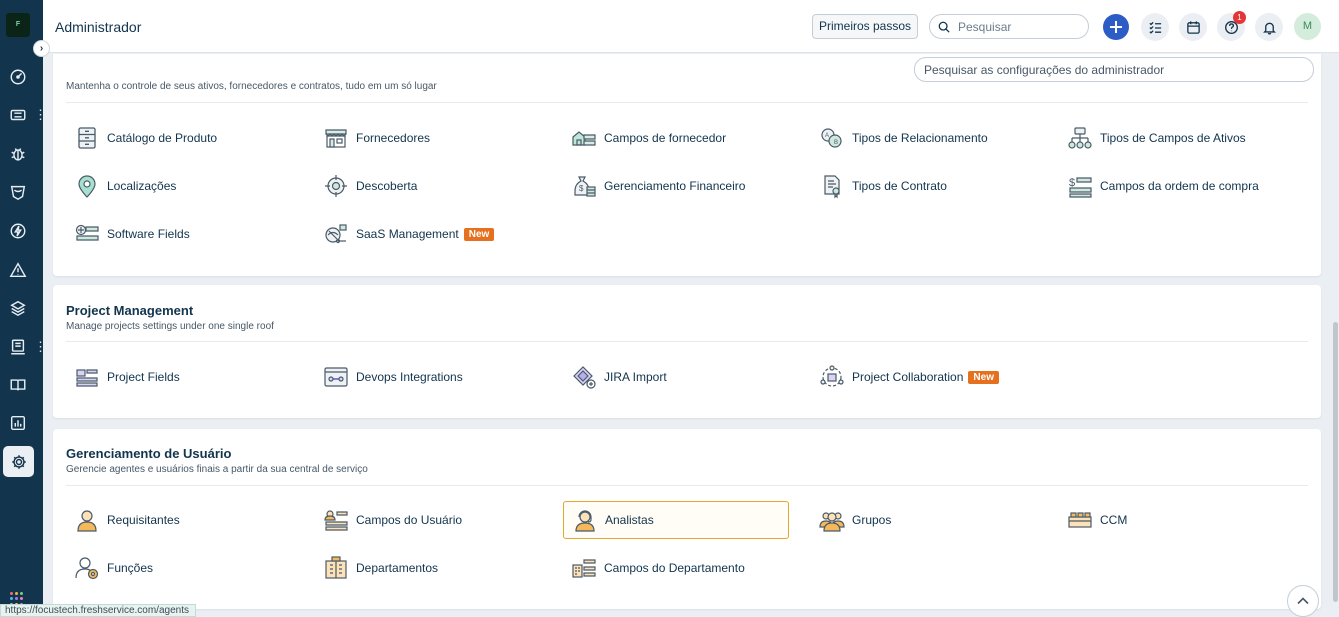 This screenshot has width=1339, height=617. Describe the element at coordinates (18, 115) in the screenshot. I see `tickets-icon` at that location.